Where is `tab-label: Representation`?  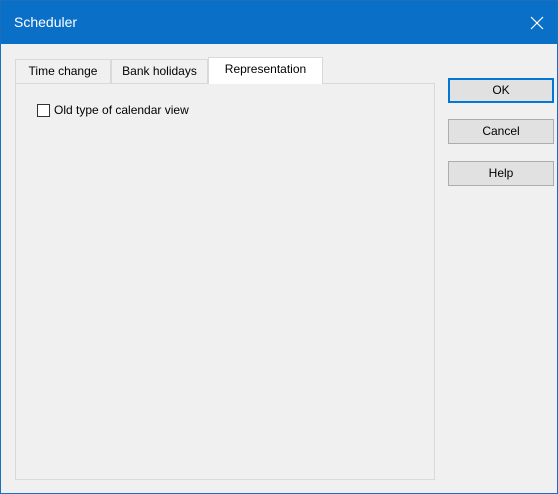 tab-label: Representation is located at coordinates (265, 69).